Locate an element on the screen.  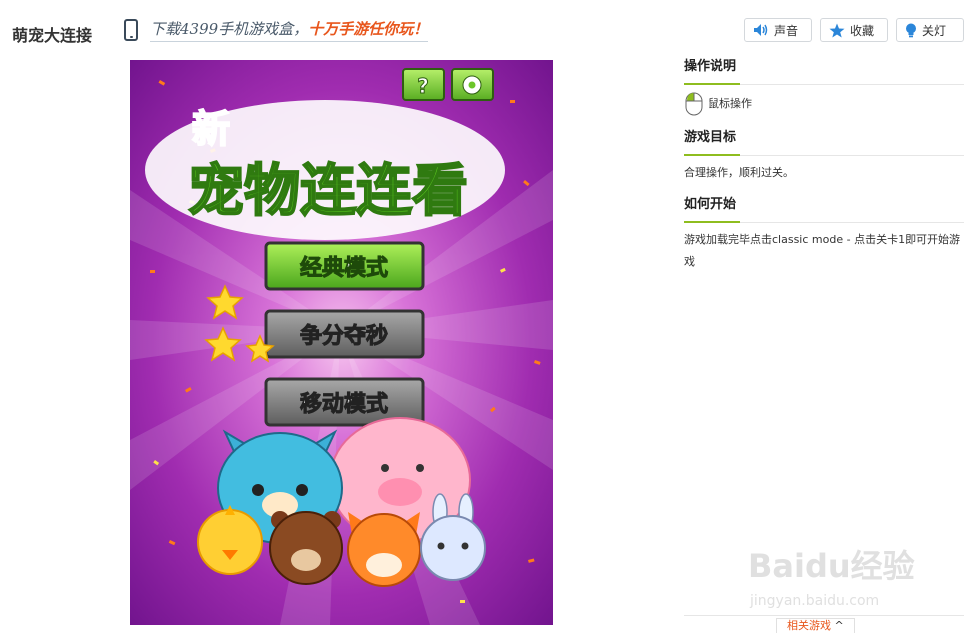
mouse-icon is located at coordinates (694, 104).